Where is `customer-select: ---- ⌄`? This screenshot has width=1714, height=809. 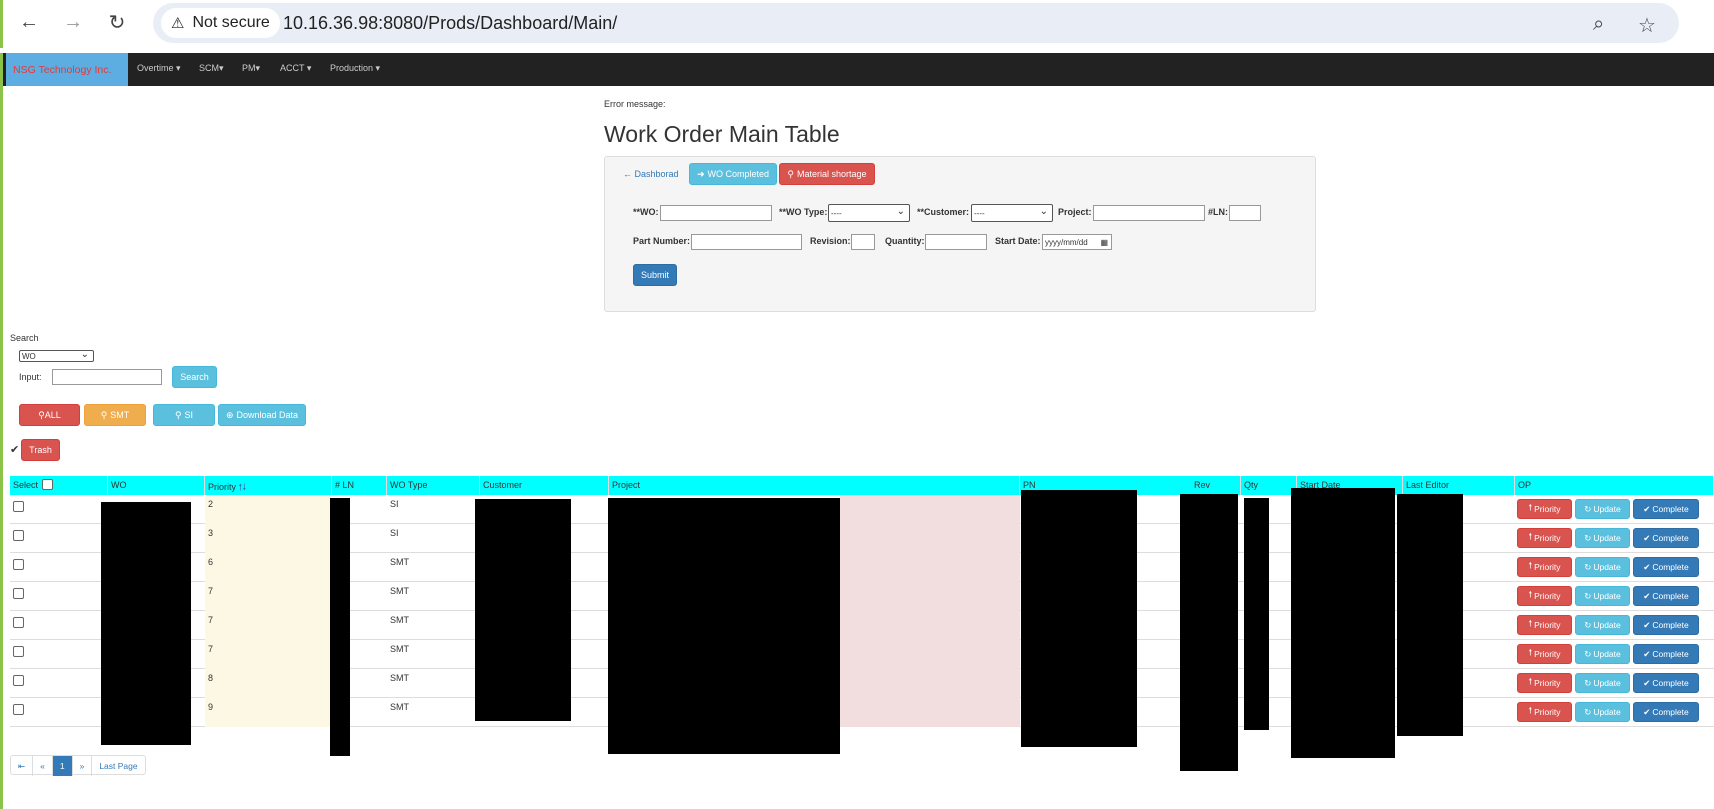 customer-select: ---- ⌄ is located at coordinates (1012, 213).